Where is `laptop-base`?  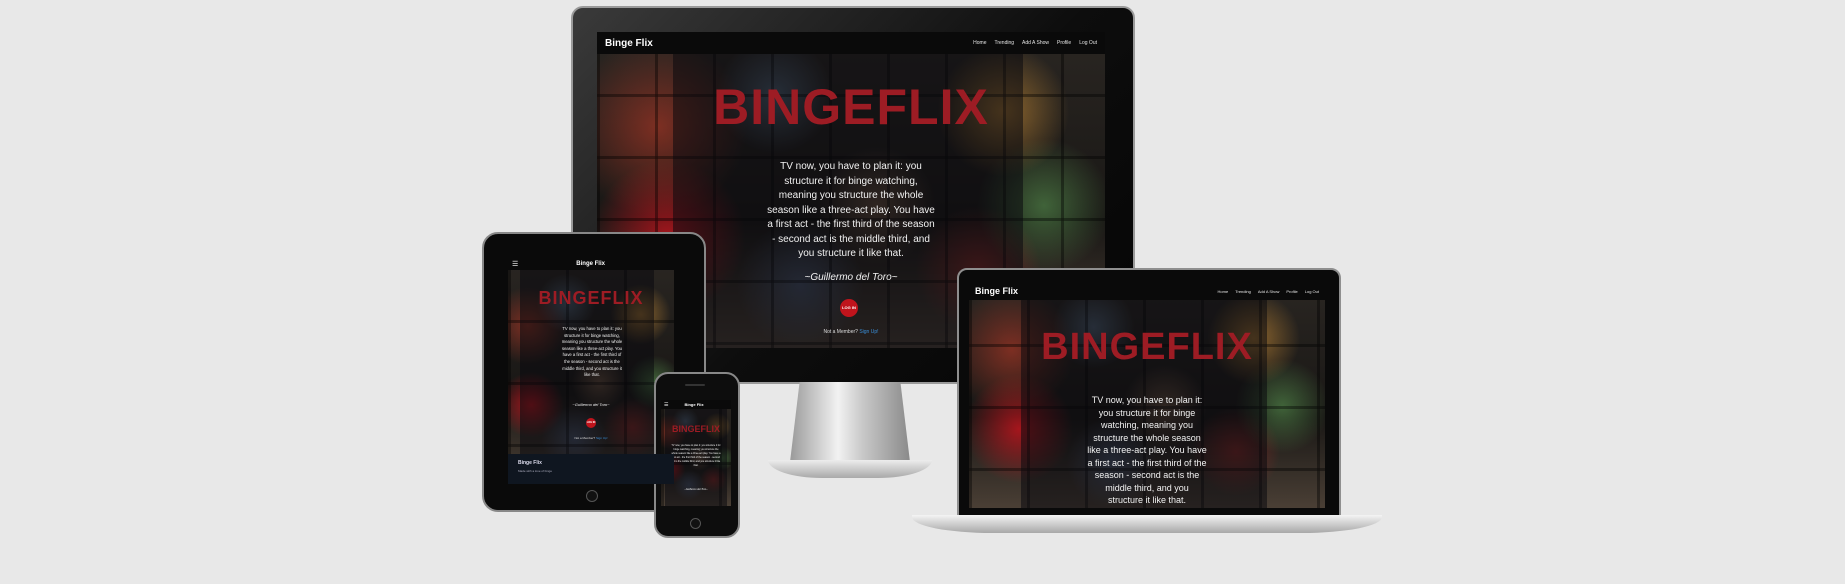
laptop-base is located at coordinates (1147, 524).